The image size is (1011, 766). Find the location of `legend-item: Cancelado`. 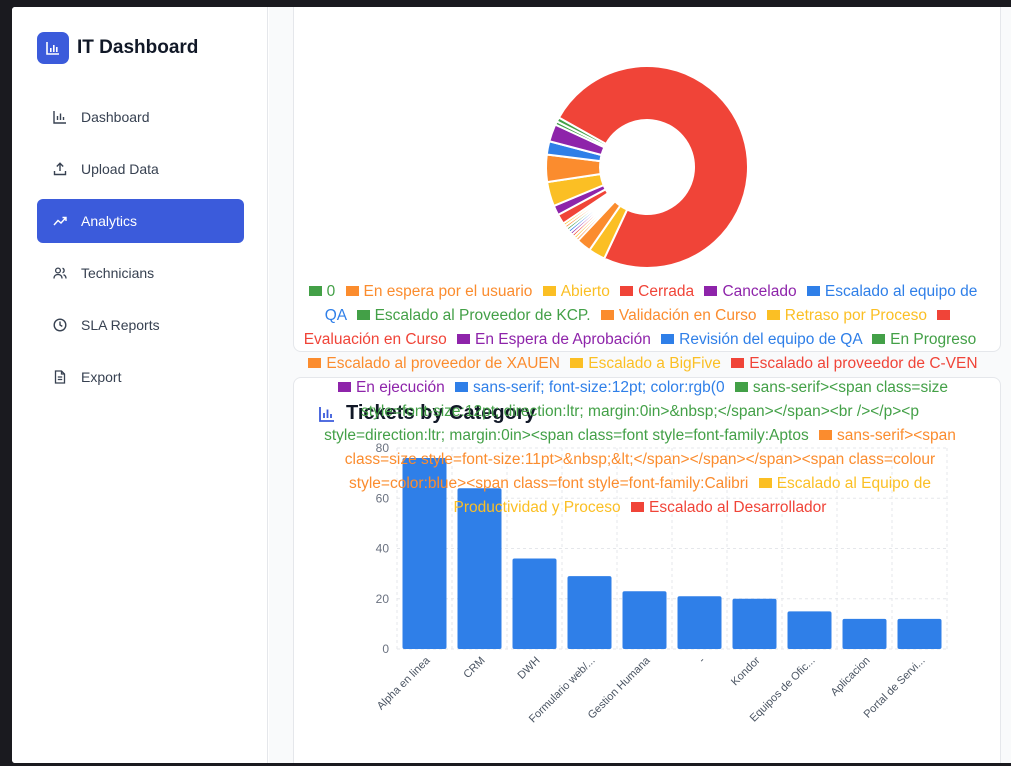

legend-item: Cancelado is located at coordinates (747, 291).